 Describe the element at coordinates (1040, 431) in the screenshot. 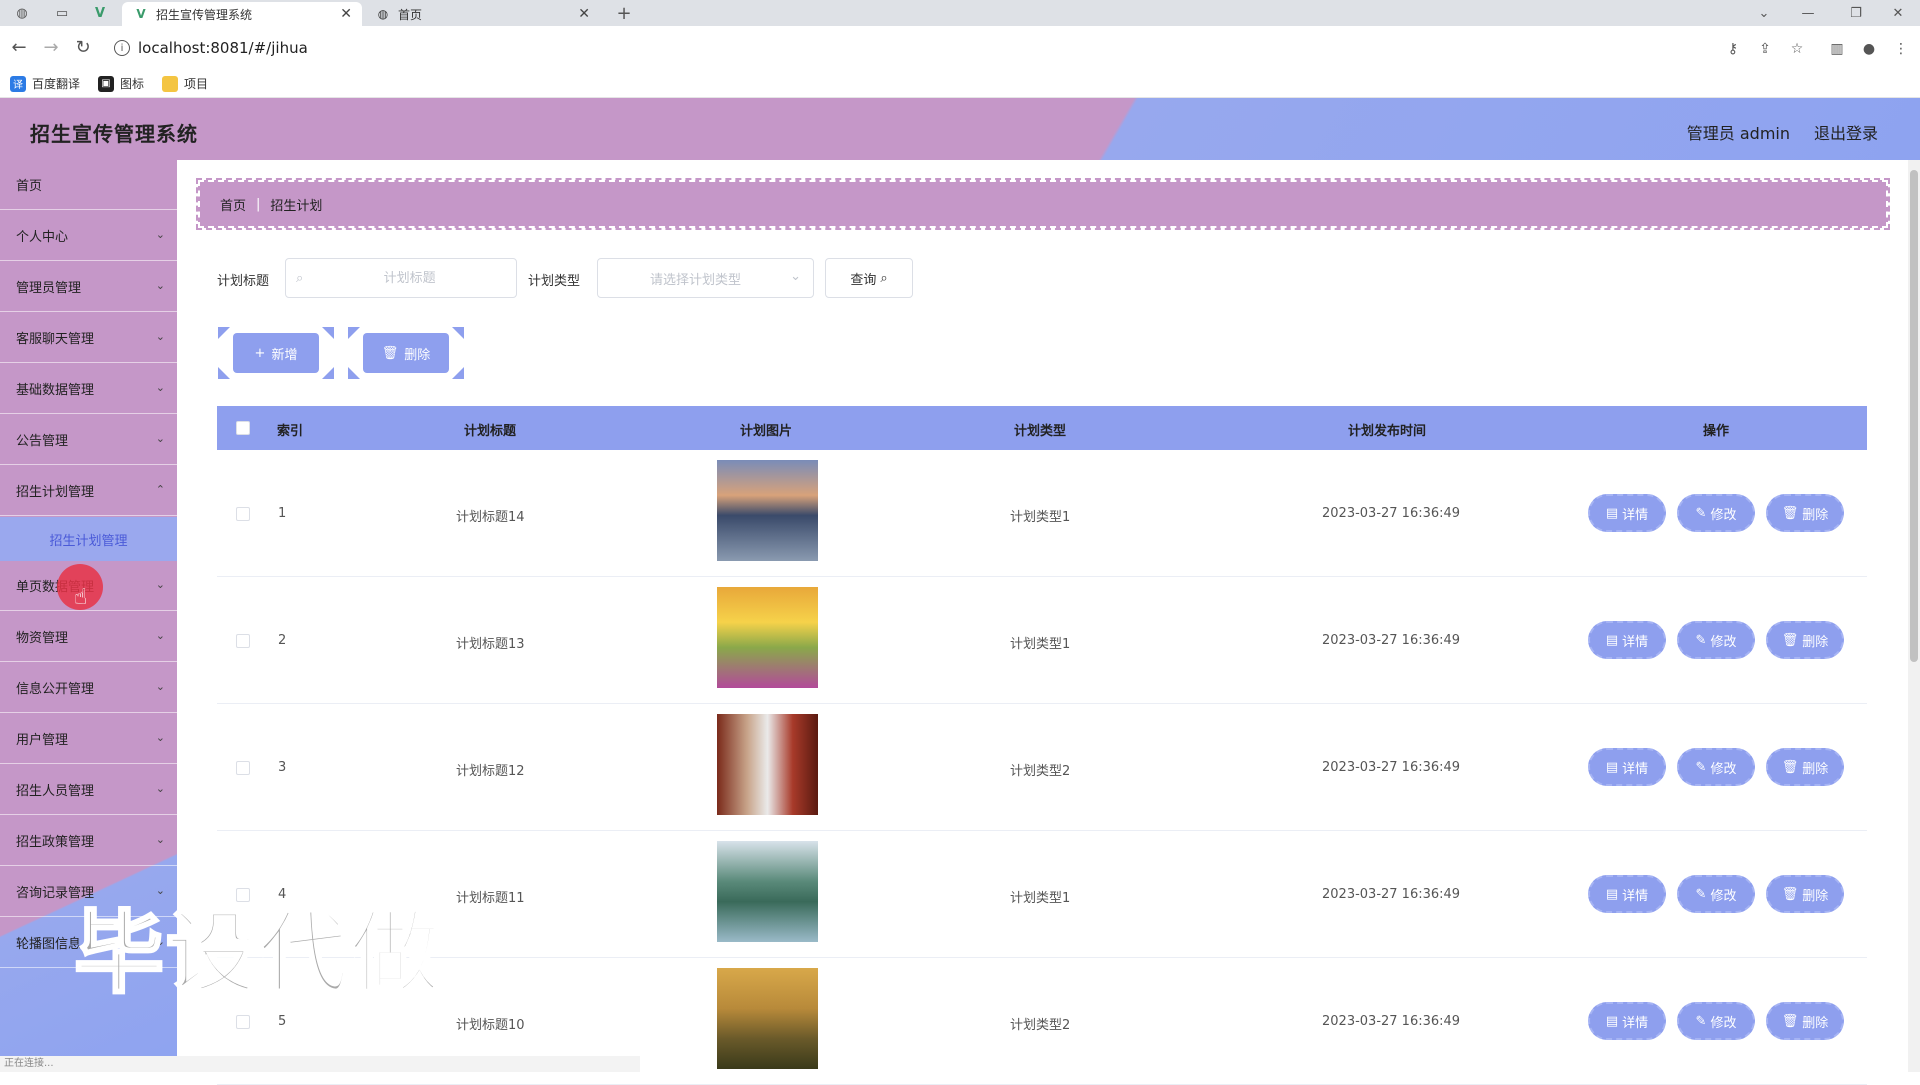

I see `column-header-type: 计划类型` at that location.